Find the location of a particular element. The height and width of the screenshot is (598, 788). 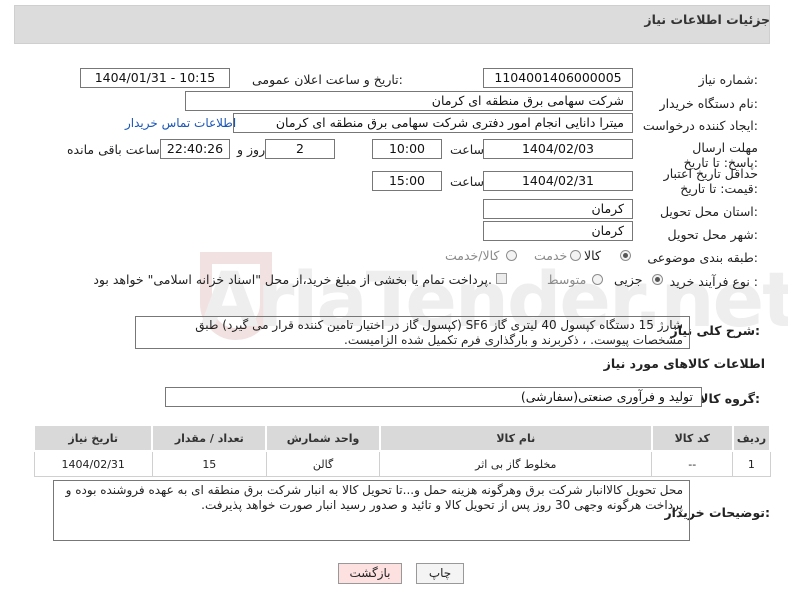

remaining-label: ساعت باقی مانده is located at coordinates (113, 149).